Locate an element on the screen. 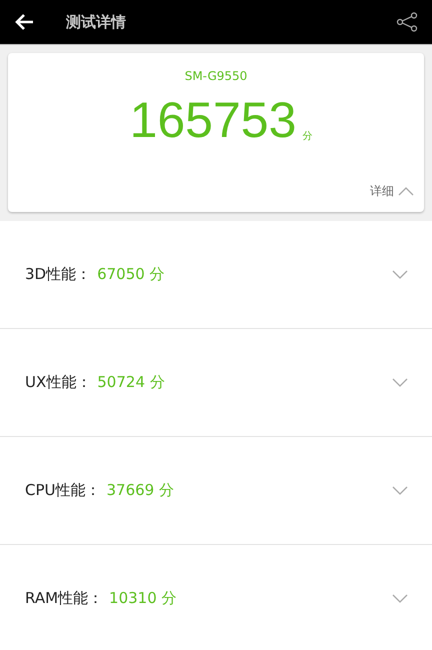 The width and height of the screenshot is (432, 650). category-score: 50724 分 is located at coordinates (131, 382).